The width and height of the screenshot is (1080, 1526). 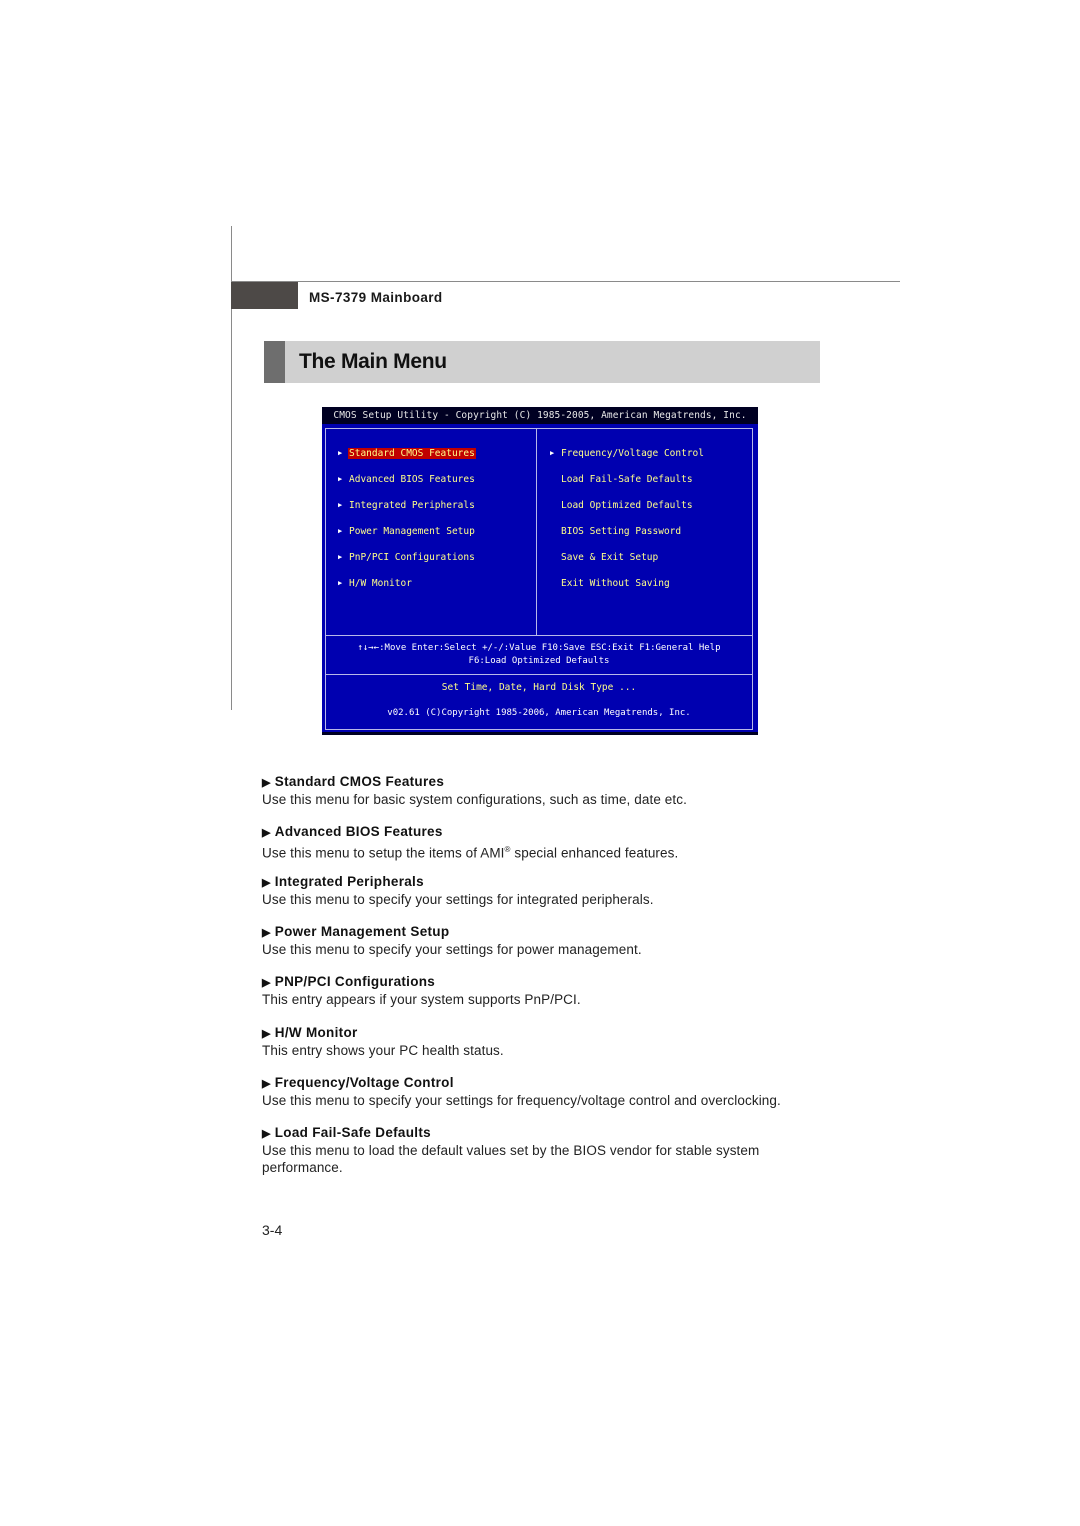 What do you see at coordinates (540, 733) in the screenshot?
I see `bios-bottom-edge` at bounding box center [540, 733].